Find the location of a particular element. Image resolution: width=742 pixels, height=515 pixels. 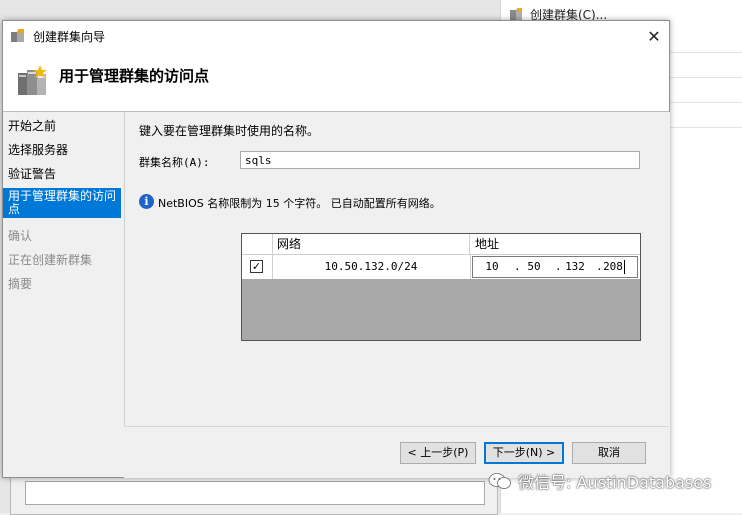

close-icon: ✕ is located at coordinates (654, 36).